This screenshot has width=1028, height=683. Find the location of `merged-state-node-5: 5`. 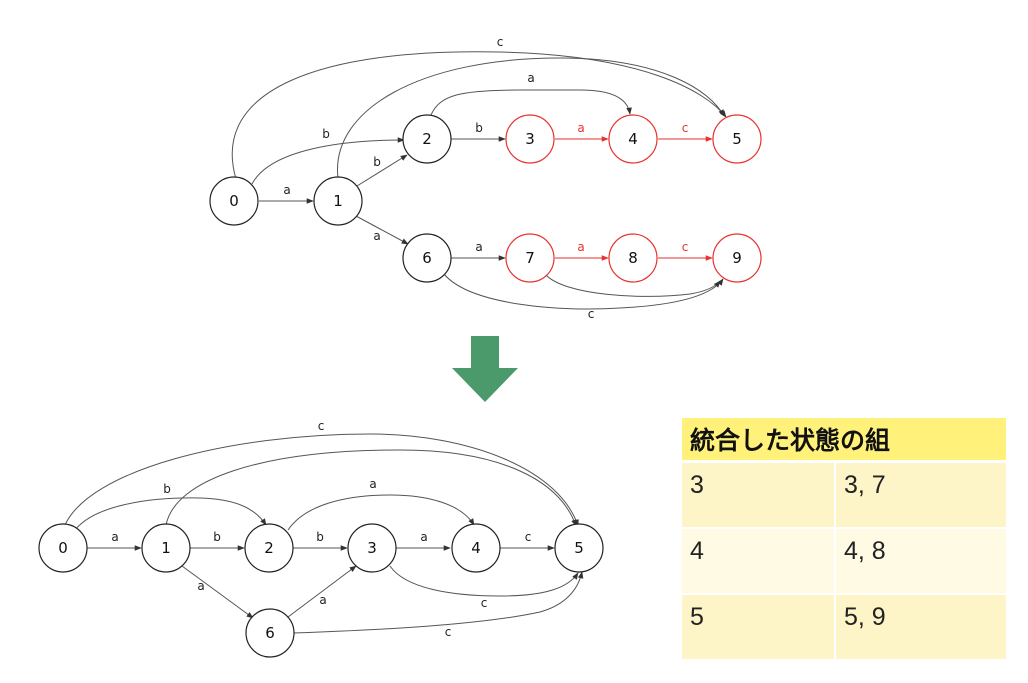

merged-state-node-5: 5 is located at coordinates (579, 548).